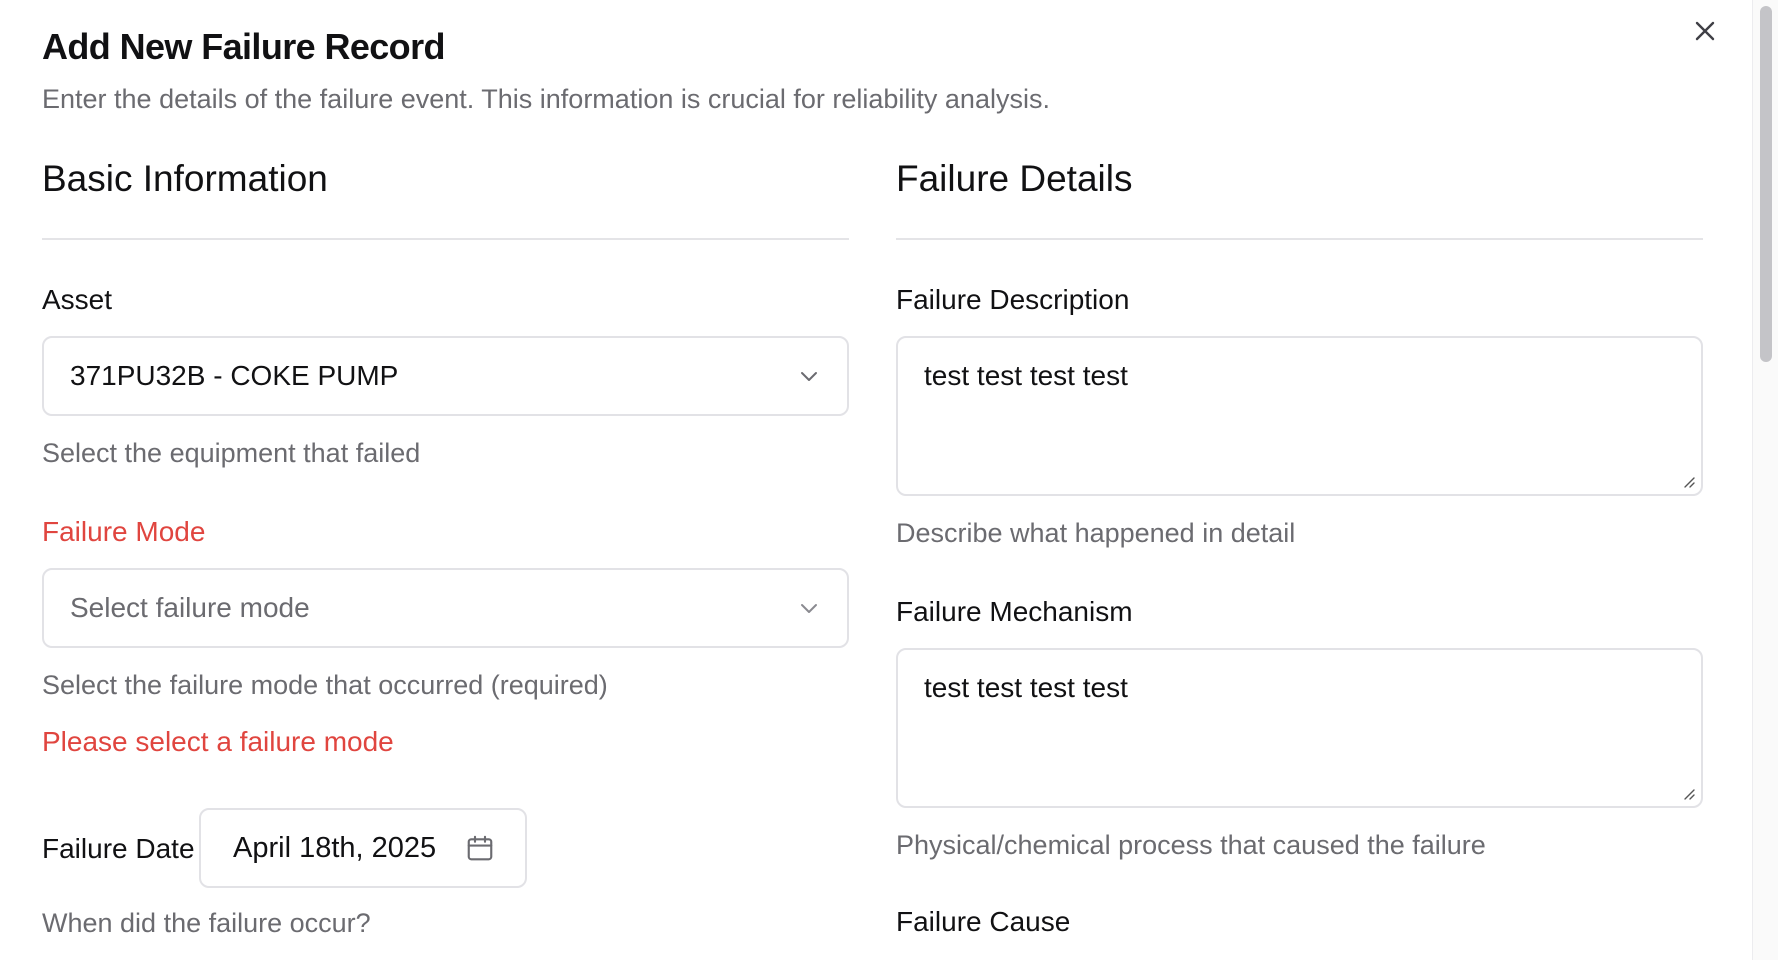 The image size is (1778, 960). I want to click on section-title-failure-details: Failure Details, so click(1014, 178).